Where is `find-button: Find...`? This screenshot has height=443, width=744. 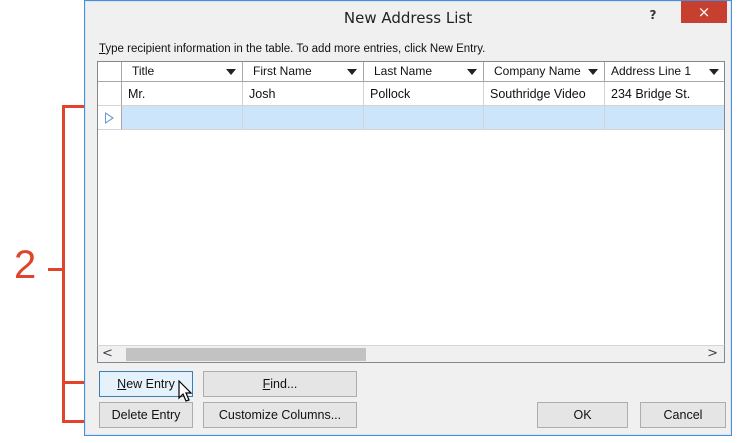 find-button: Find... is located at coordinates (280, 384).